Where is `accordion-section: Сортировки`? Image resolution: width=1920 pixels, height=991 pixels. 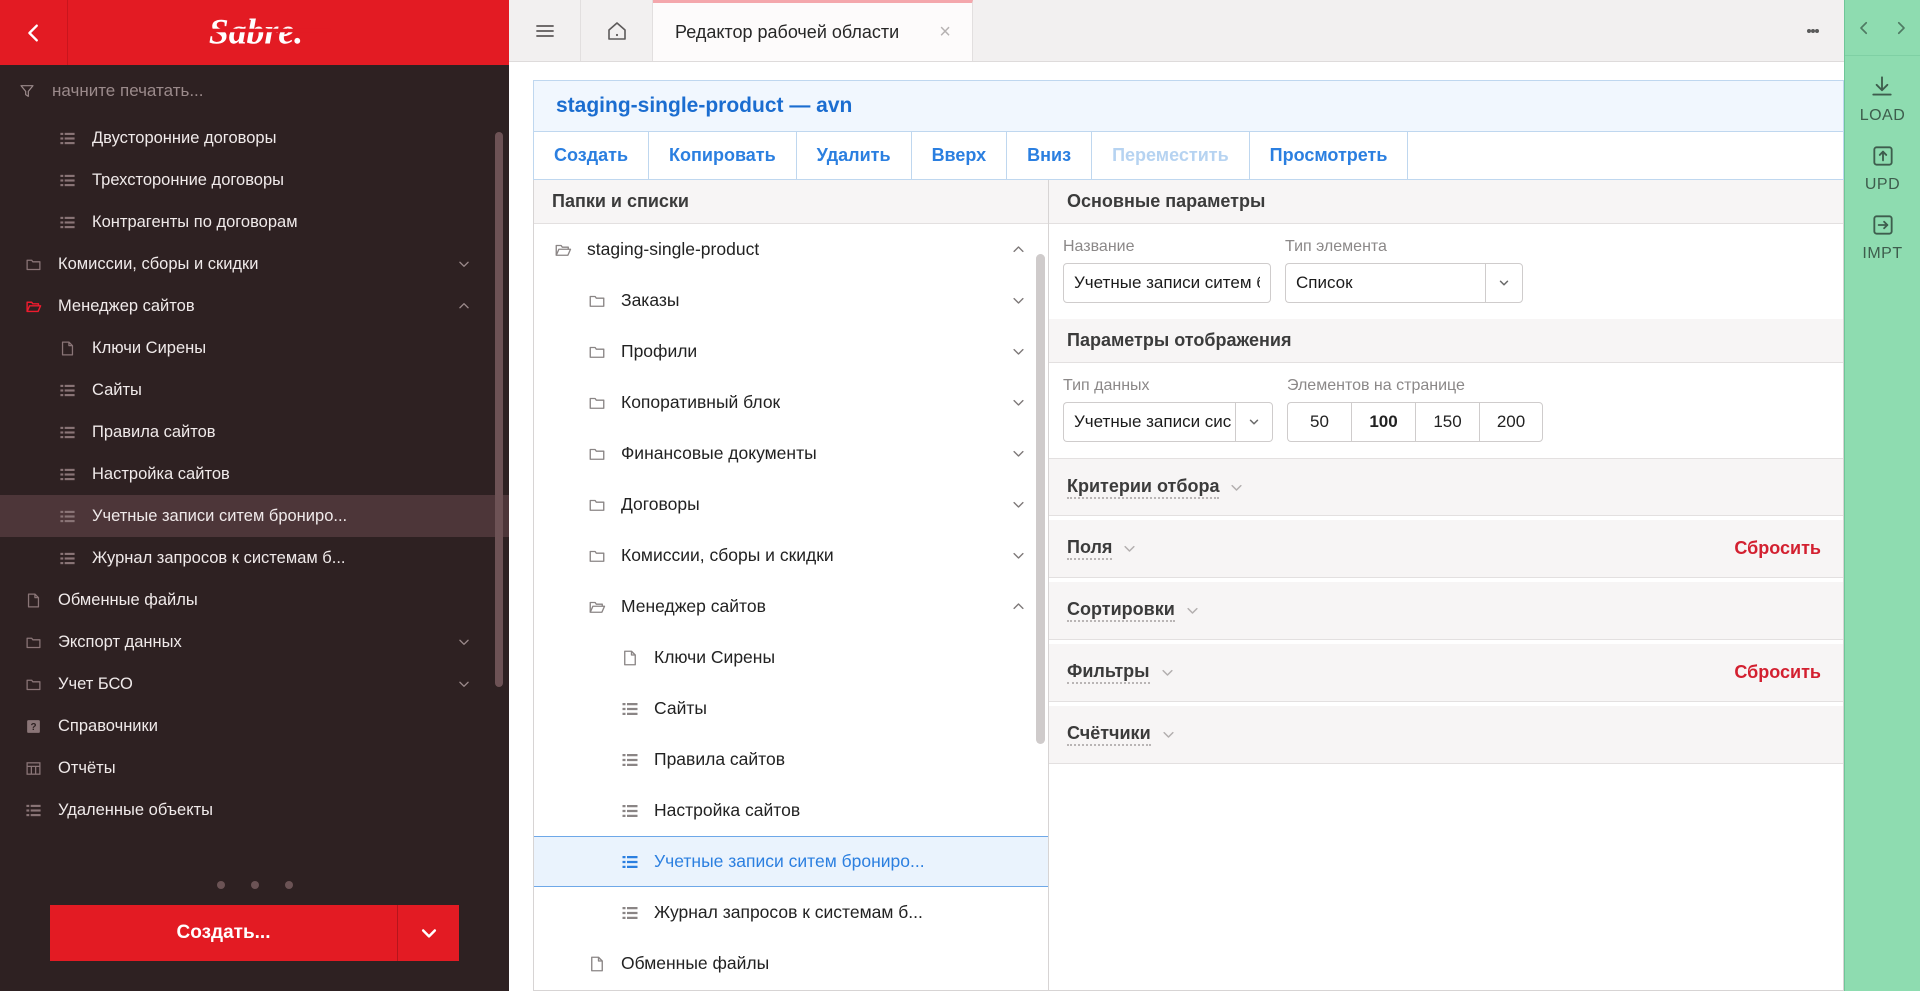
accordion-section: Сортировки is located at coordinates (1446, 611).